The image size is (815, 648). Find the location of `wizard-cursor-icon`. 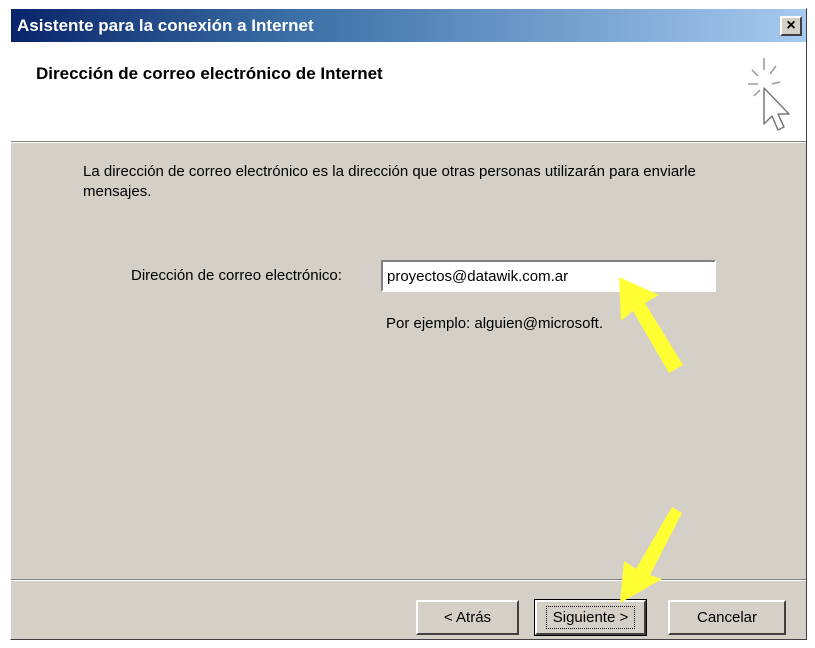

wizard-cursor-icon is located at coordinates (769, 94).